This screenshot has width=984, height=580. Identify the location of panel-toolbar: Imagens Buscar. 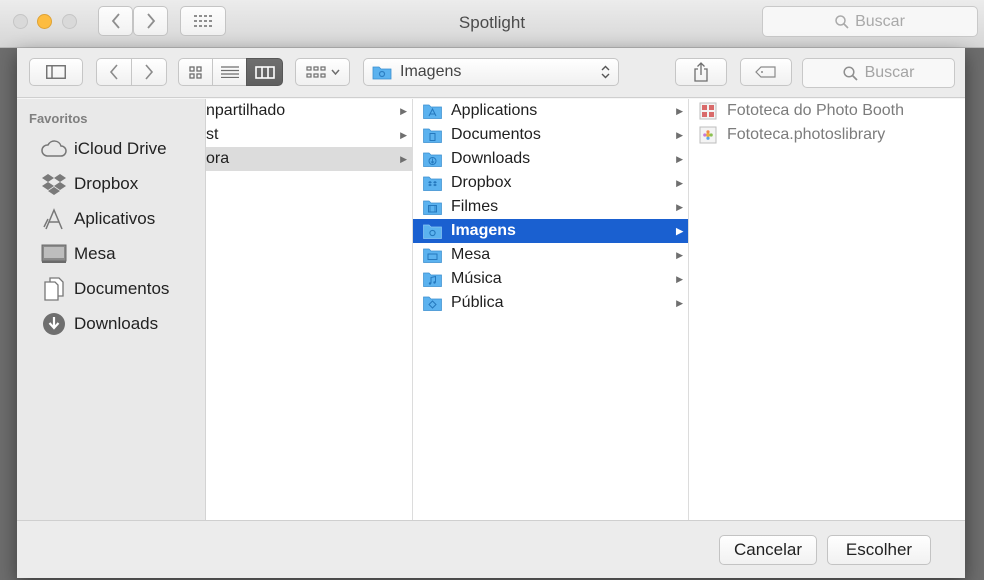
(491, 73).